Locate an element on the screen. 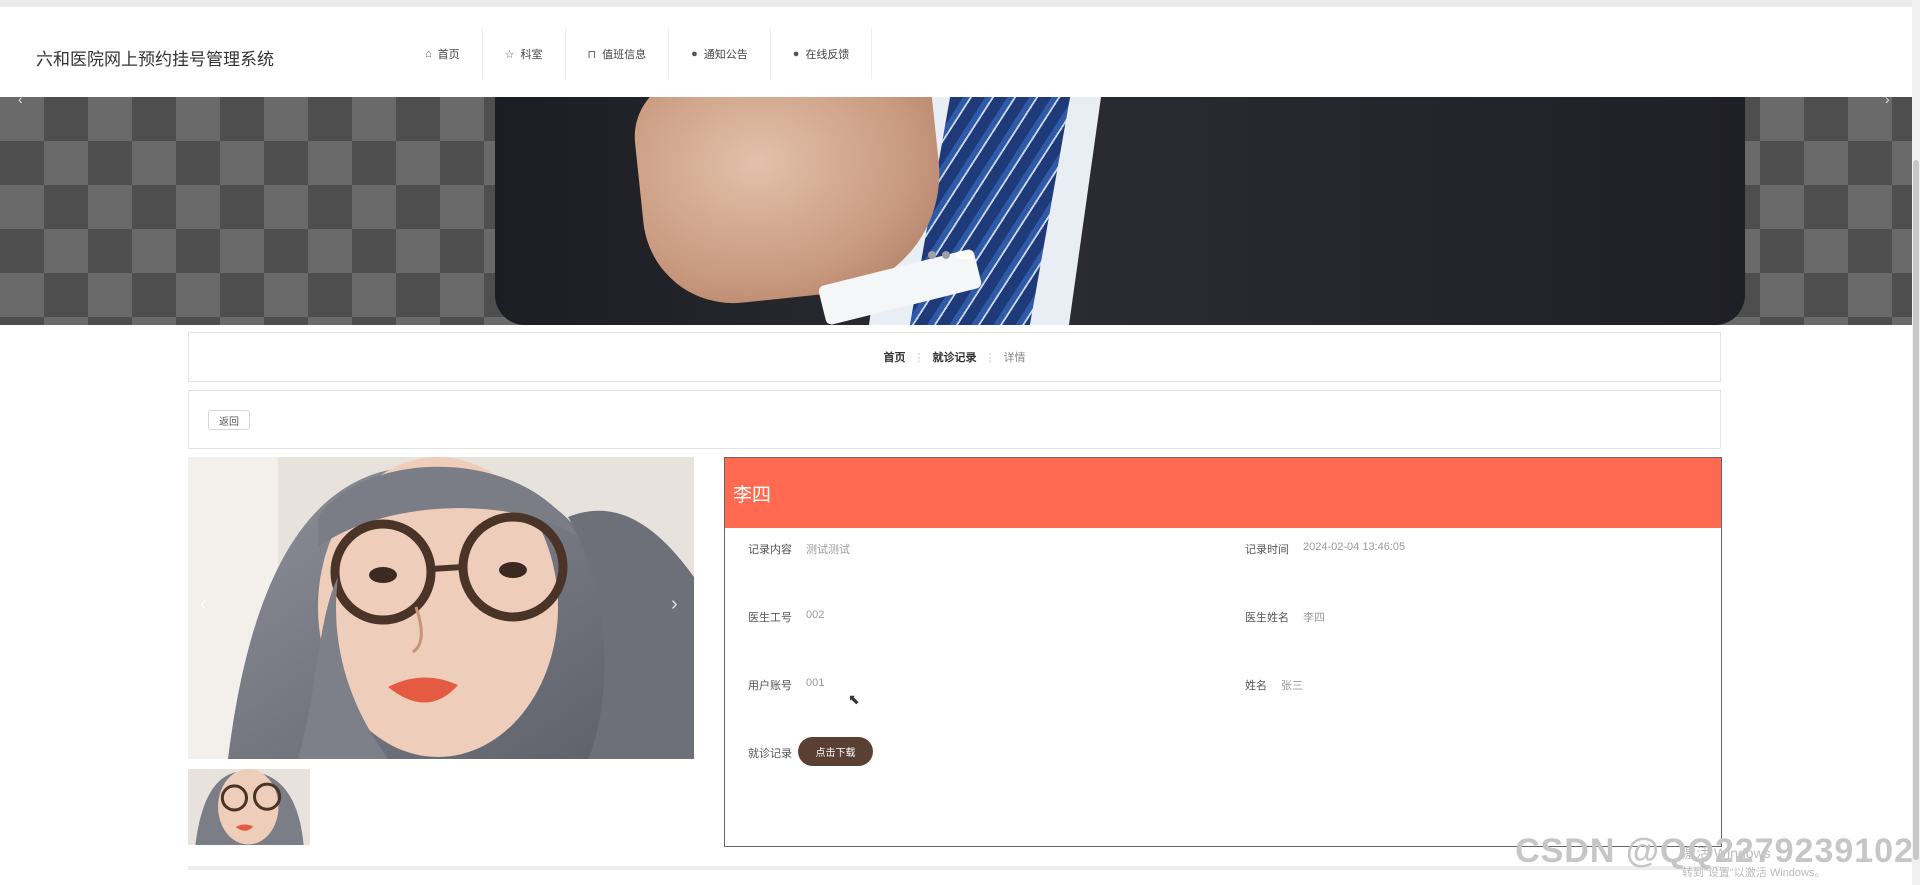  thumbnail-image is located at coordinates (249, 807).